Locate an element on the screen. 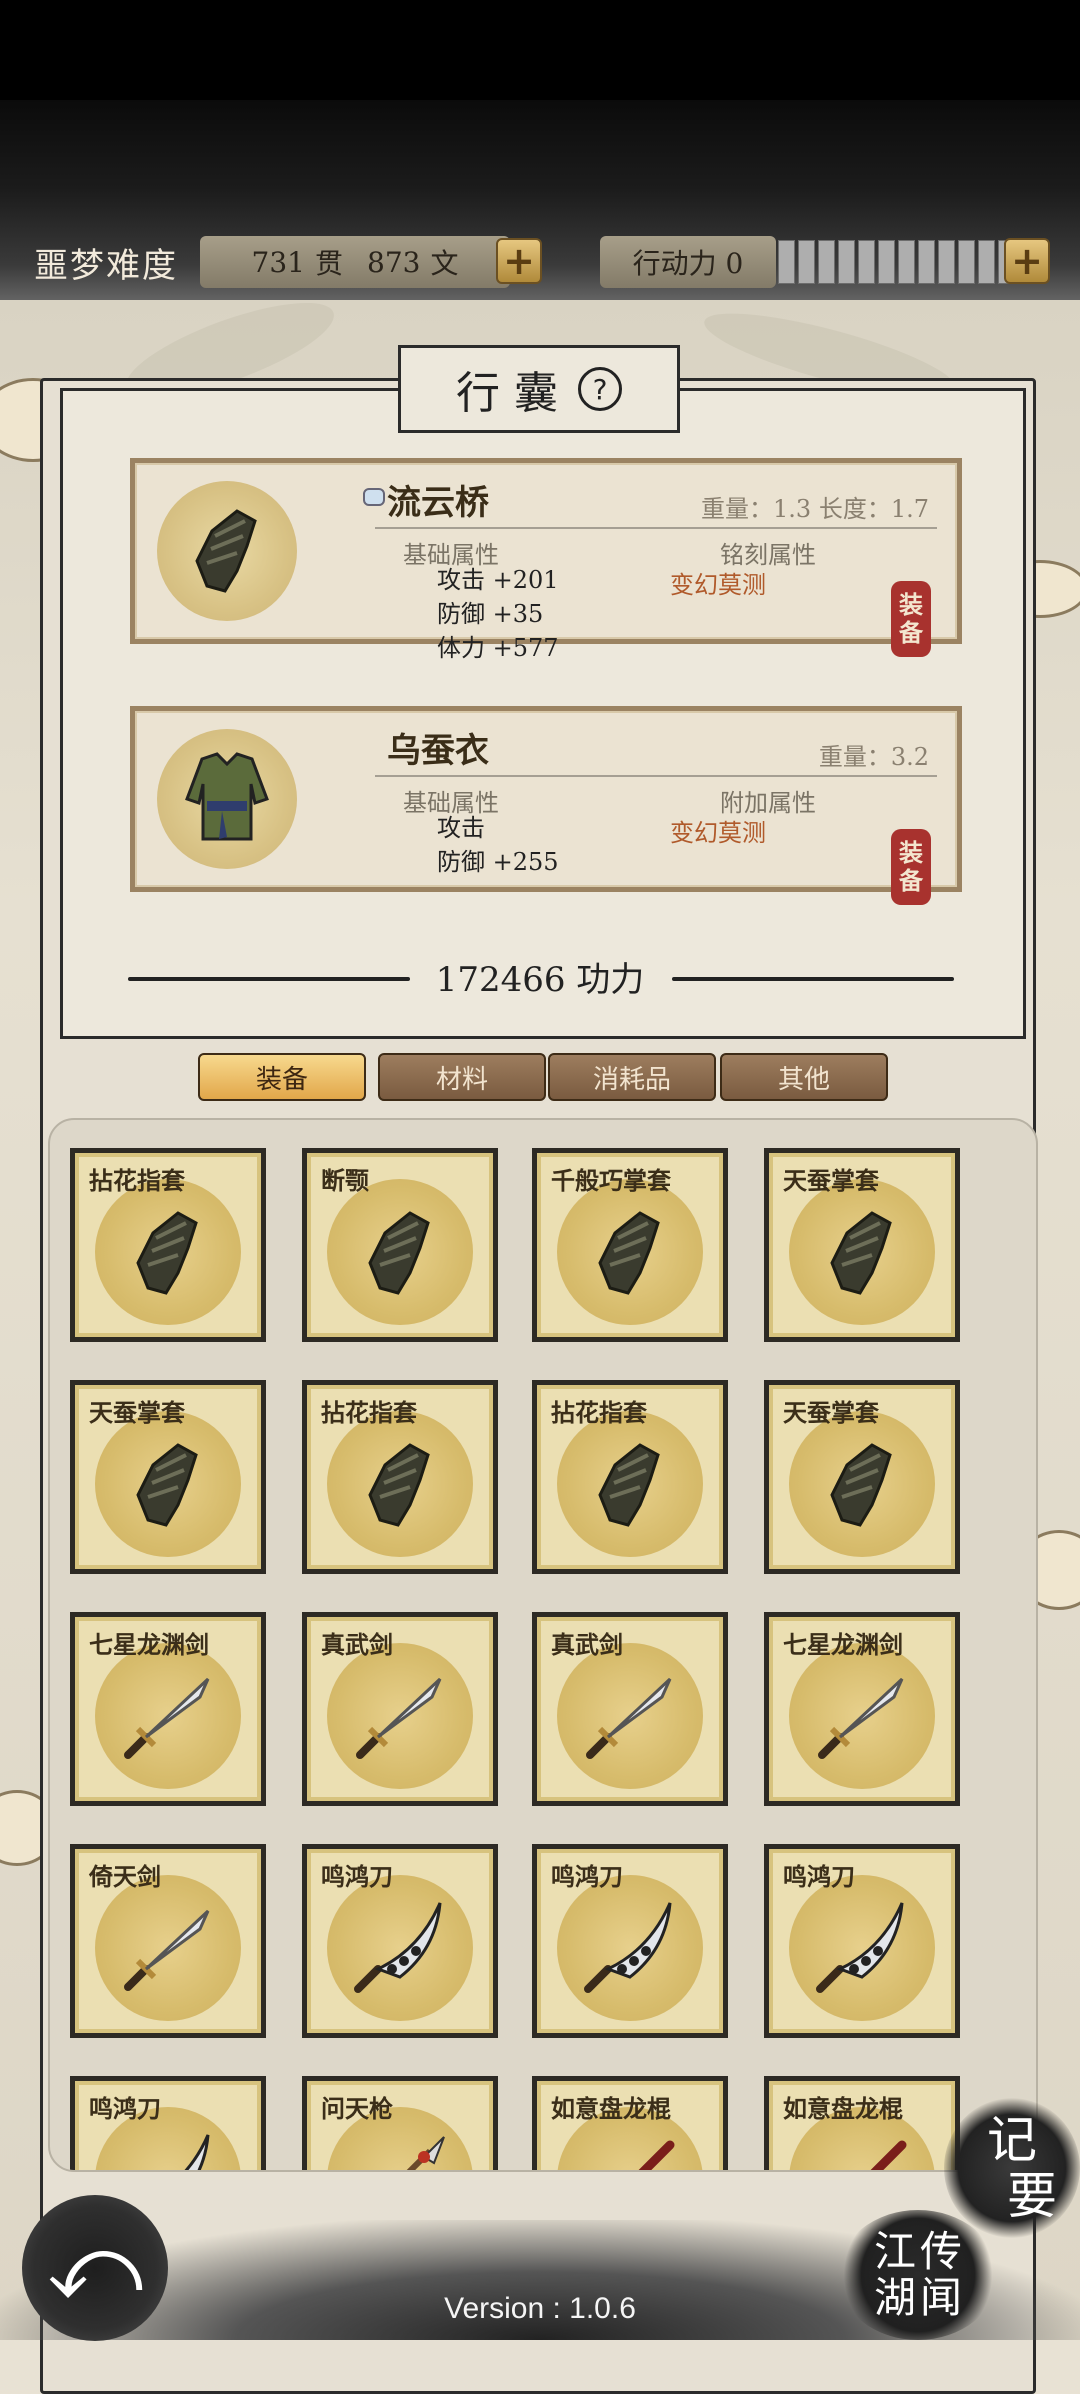 Image resolution: width=1080 pixels, height=2394 pixels. guan-unit: 贯 is located at coordinates (328, 263).